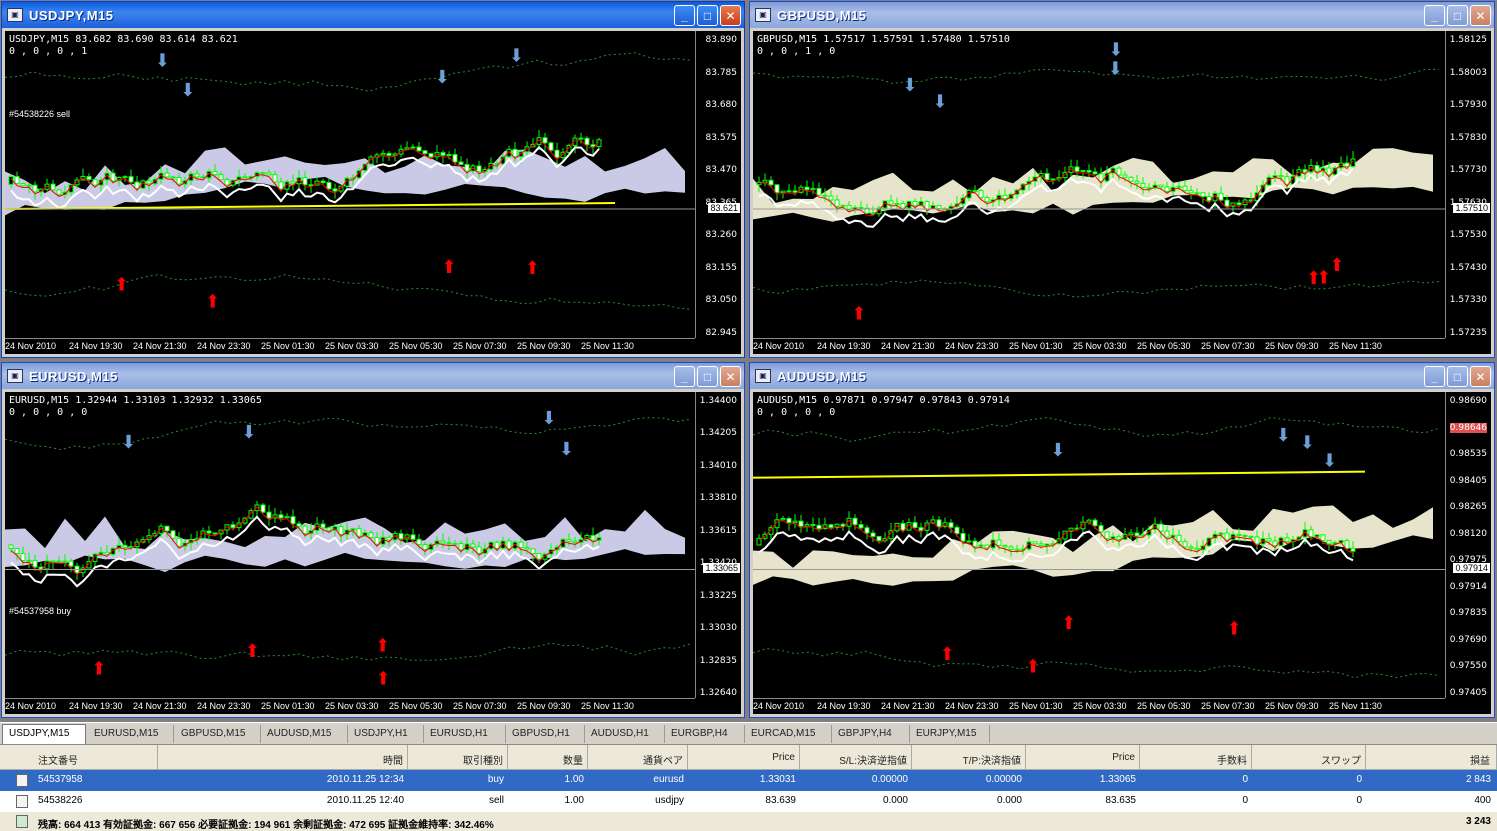 The width and height of the screenshot is (1497, 831). What do you see at coordinates (574, 800) in the screenshot?
I see `order-volume: 1.00` at bounding box center [574, 800].